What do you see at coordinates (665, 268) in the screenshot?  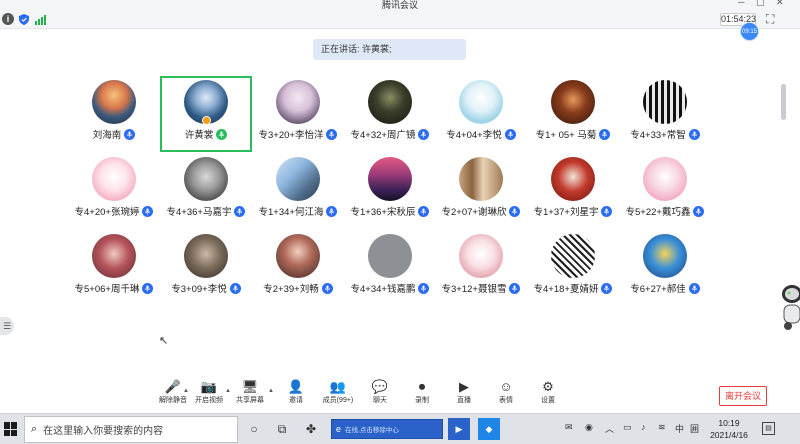 I see `participant-tile: 专6+27+郝佳` at bounding box center [665, 268].